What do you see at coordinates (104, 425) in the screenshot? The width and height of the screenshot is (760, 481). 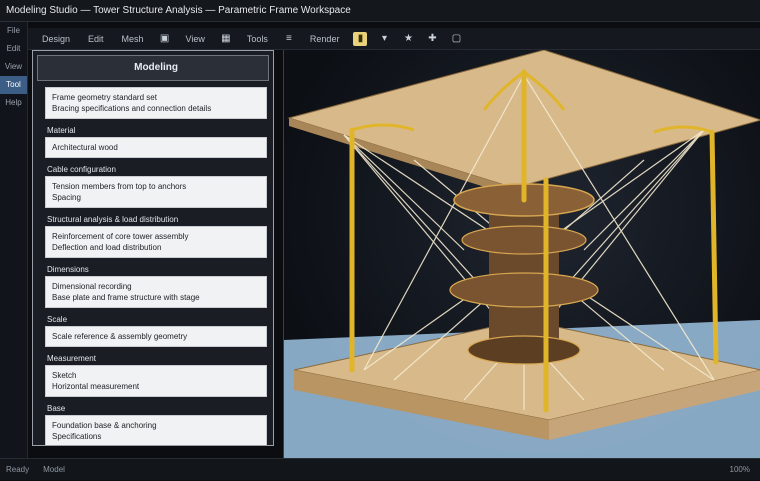 I see `card-line: Foundation base & anchoring` at bounding box center [104, 425].